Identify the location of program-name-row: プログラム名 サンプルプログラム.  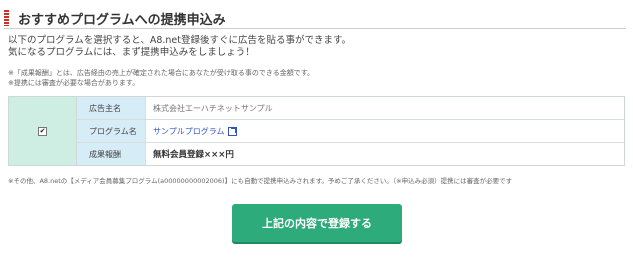
(350, 131).